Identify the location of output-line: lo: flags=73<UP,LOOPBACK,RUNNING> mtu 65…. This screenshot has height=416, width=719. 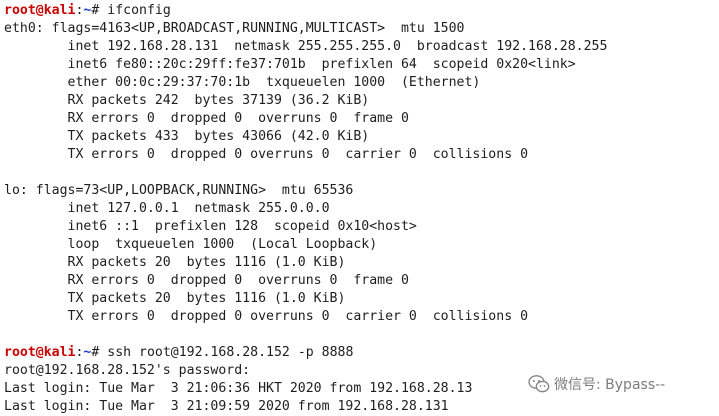
(179, 190).